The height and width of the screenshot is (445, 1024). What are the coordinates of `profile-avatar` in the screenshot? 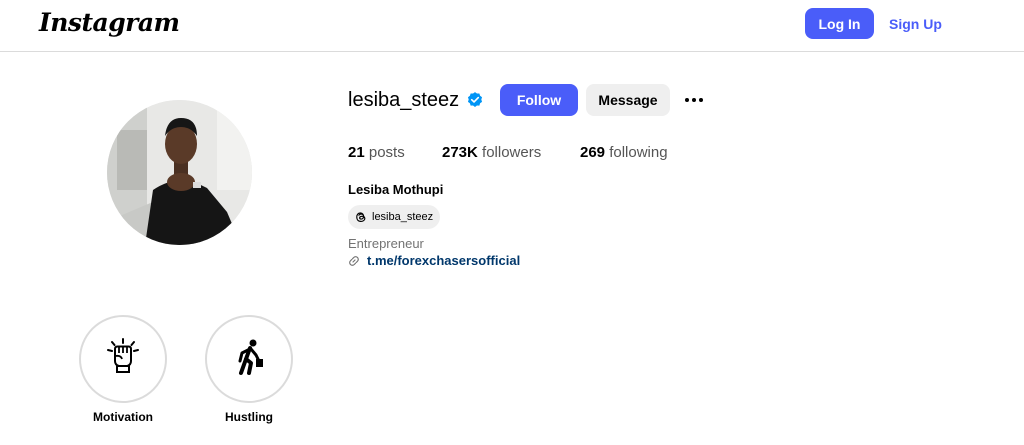 It's located at (179, 172).